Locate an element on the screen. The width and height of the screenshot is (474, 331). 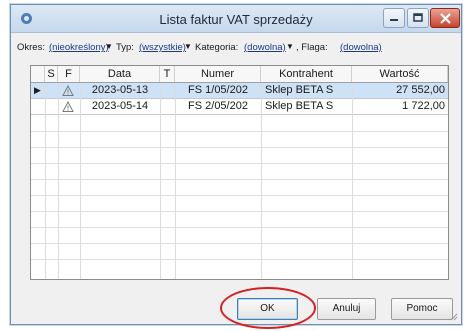
column-header-f: F is located at coordinates (69, 74).